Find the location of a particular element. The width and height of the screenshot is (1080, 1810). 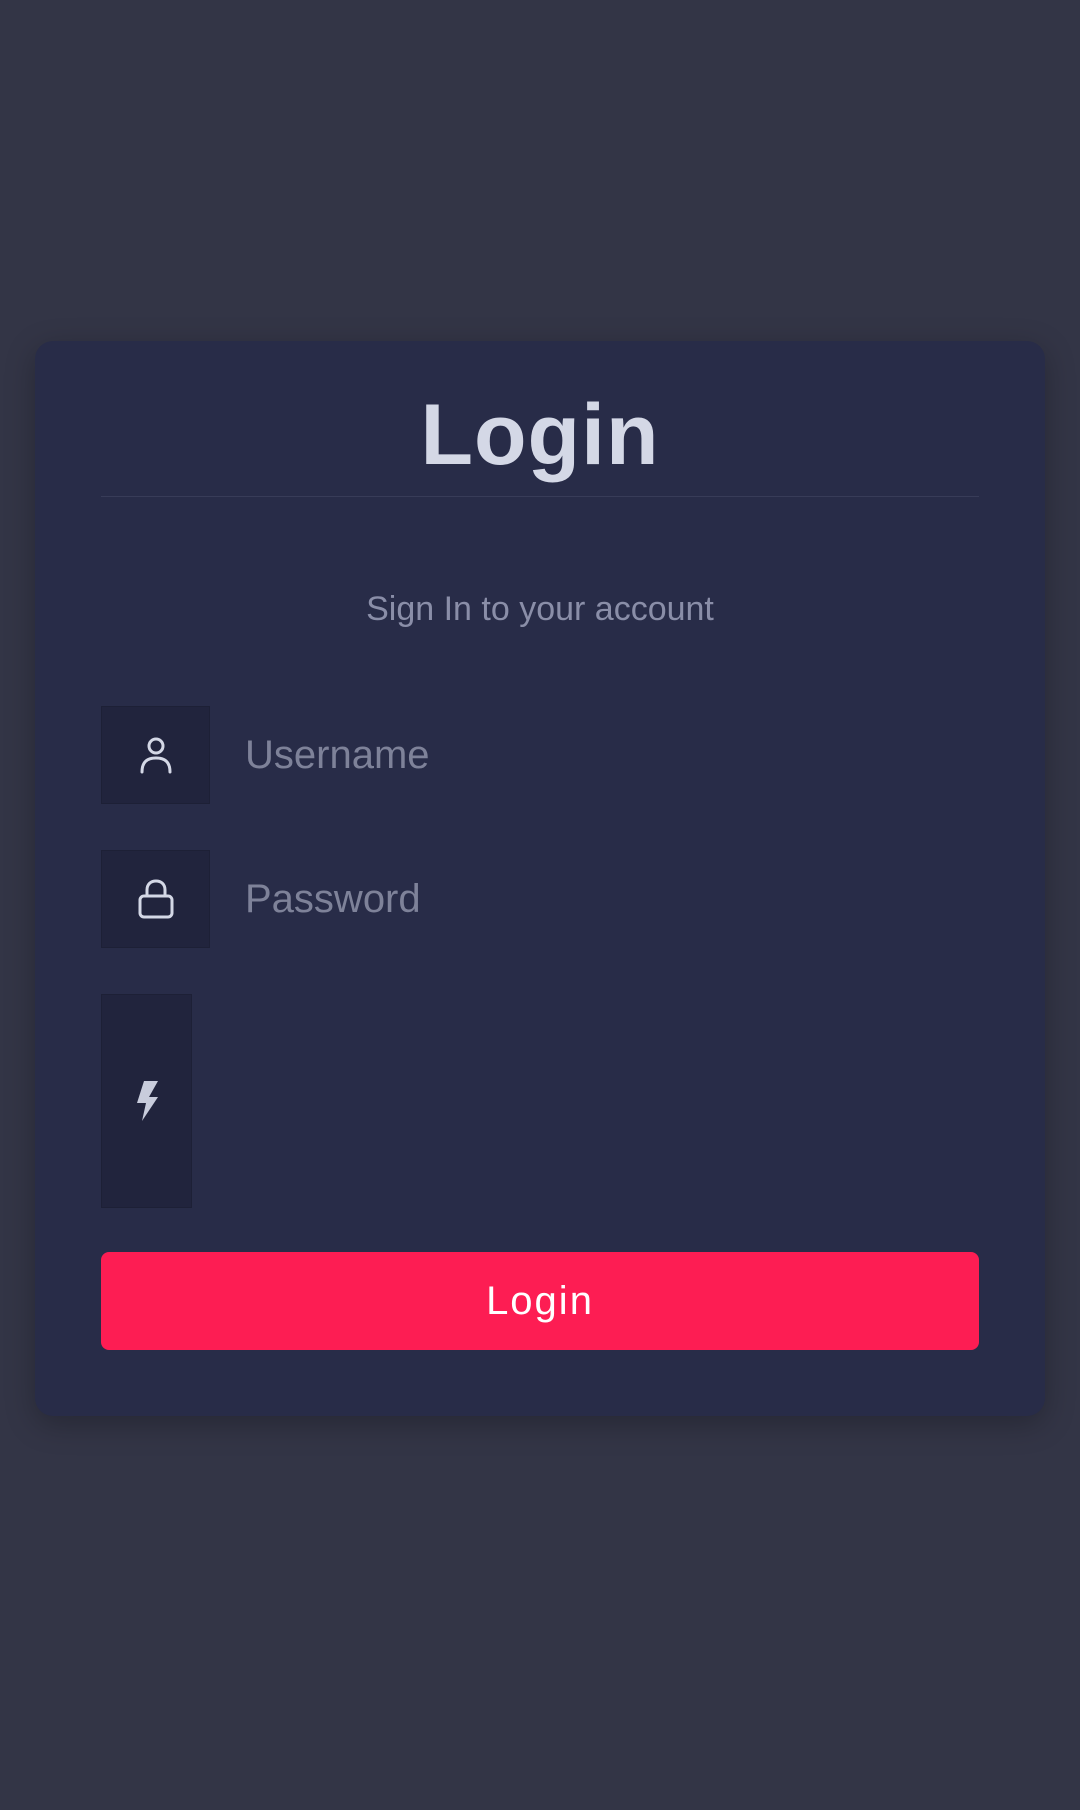

page-title: Login is located at coordinates (540, 435).